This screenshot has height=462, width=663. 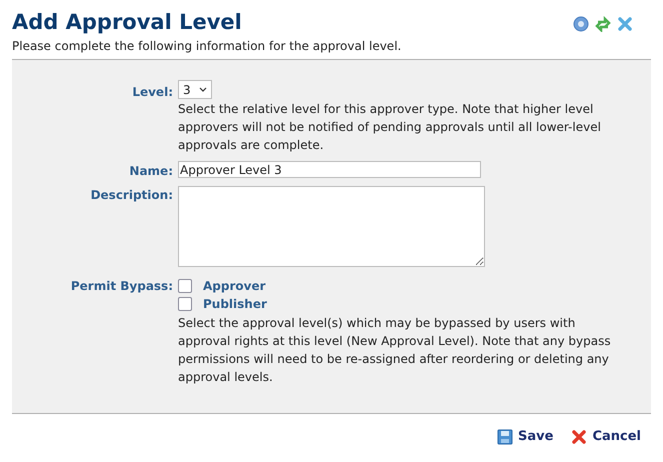 What do you see at coordinates (603, 24) in the screenshot?
I see `refresh-icon` at bounding box center [603, 24].